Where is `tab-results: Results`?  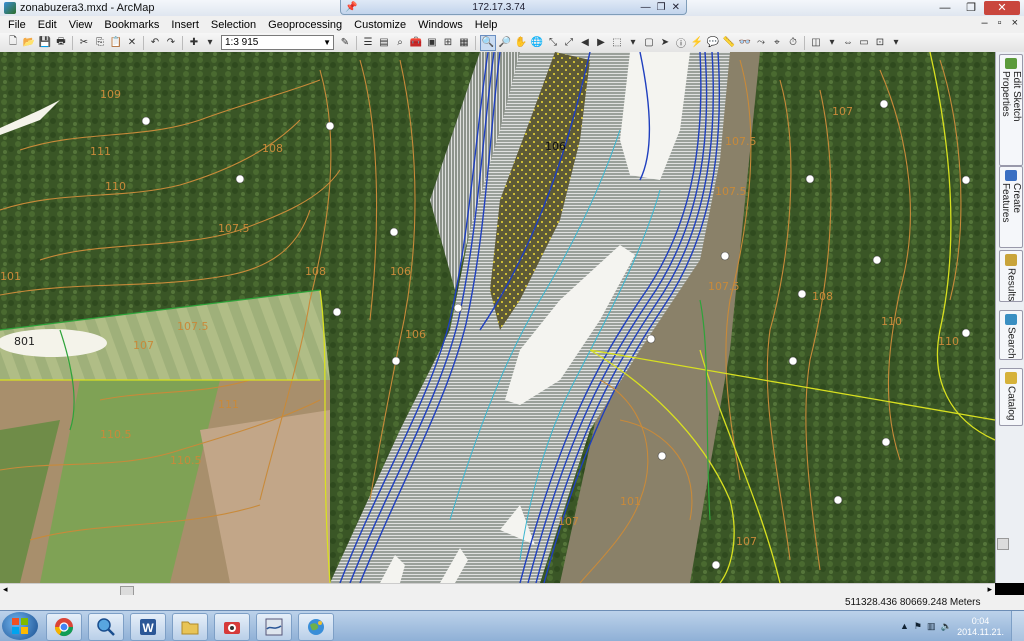
tab-results: Results is located at coordinates (1011, 276).